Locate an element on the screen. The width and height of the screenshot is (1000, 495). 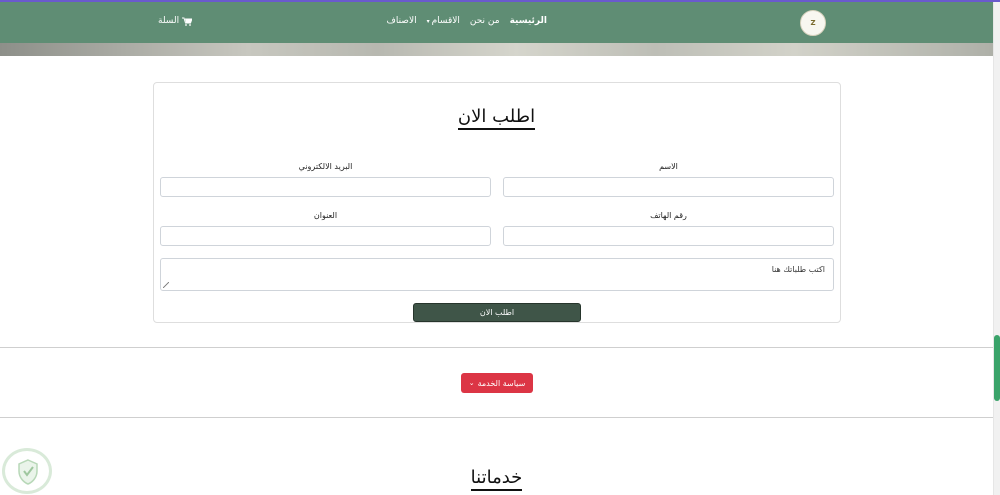
email-input is located at coordinates (325, 187).